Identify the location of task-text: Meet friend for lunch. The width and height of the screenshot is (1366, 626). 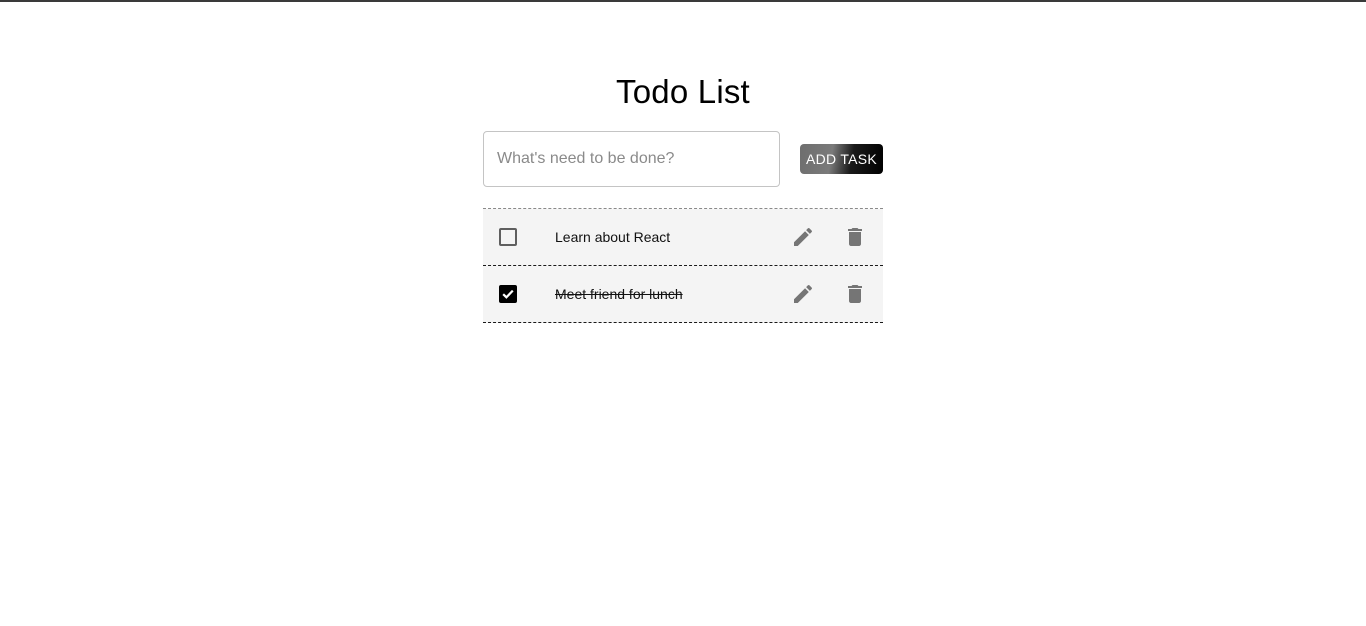
(619, 294).